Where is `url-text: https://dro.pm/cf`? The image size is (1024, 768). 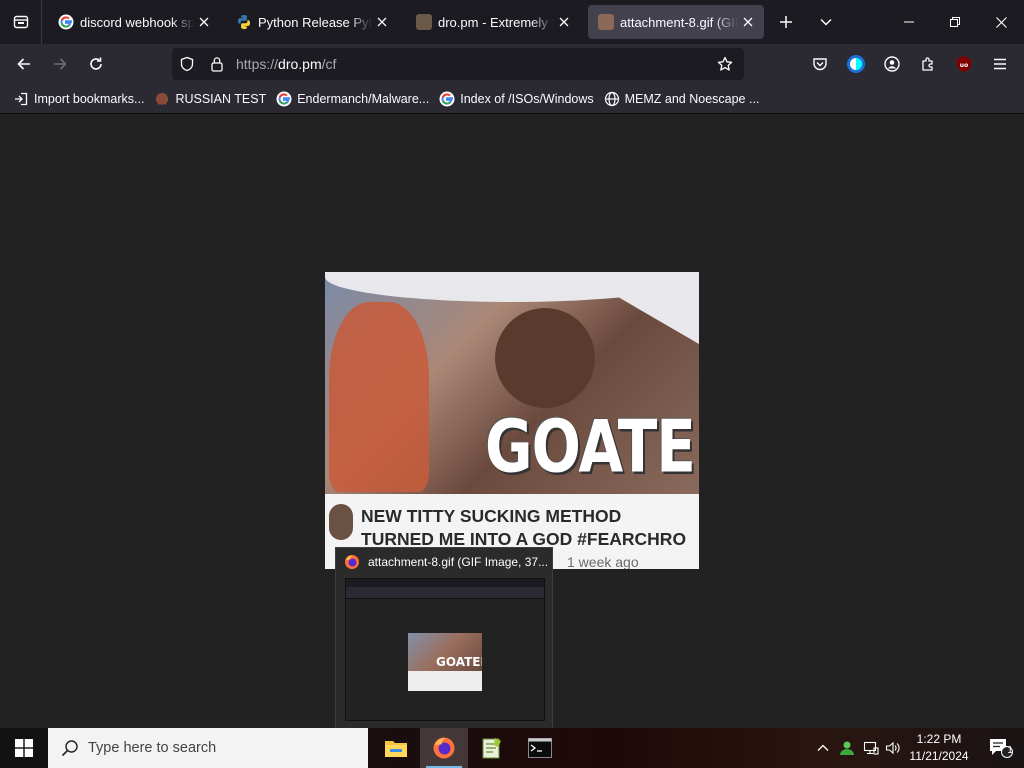
url-text: https://dro.pm/cf is located at coordinates (286, 64).